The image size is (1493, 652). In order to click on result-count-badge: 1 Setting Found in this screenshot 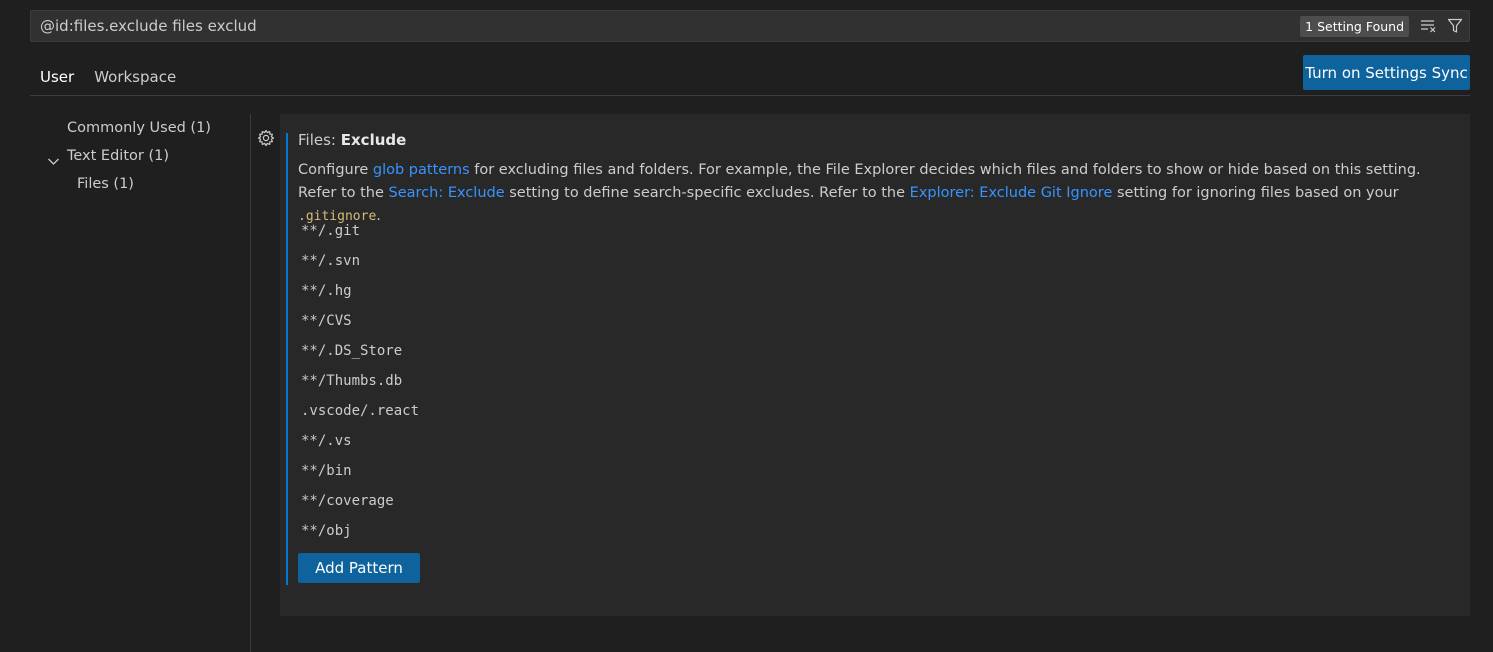, I will do `click(1354, 26)`.